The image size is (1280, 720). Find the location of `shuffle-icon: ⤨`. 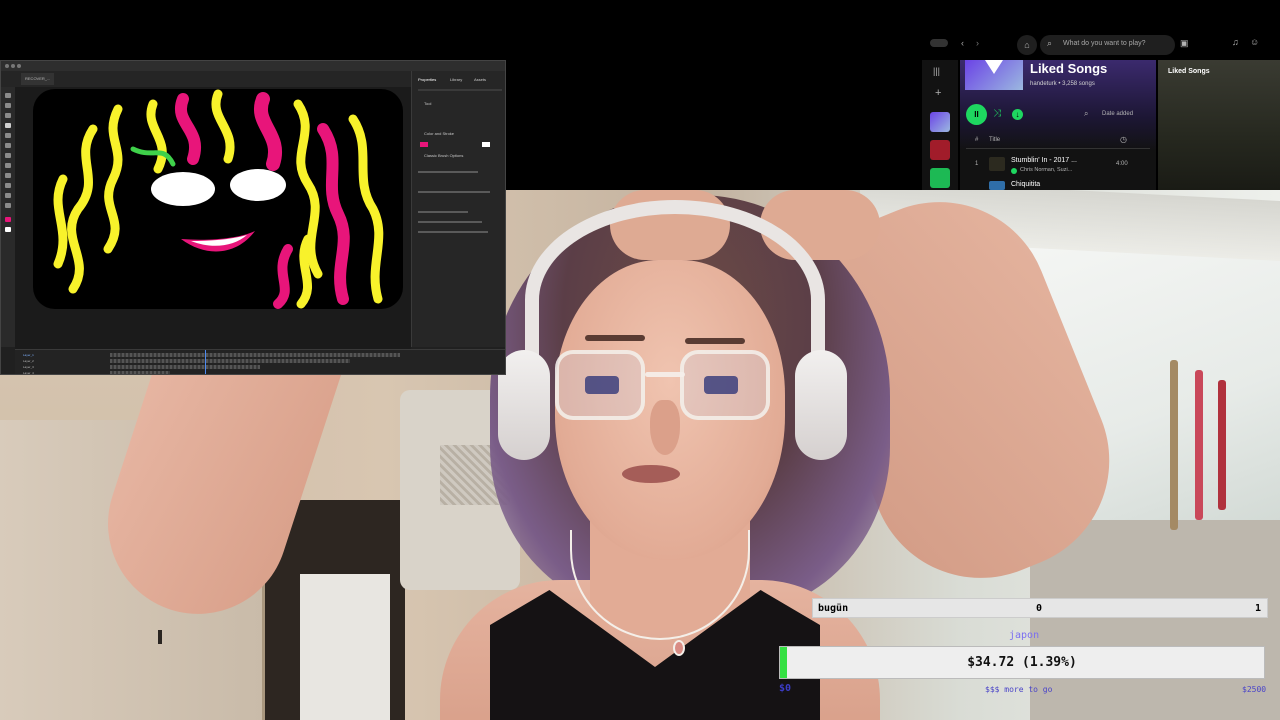

shuffle-icon: ⤨ is located at coordinates (997, 113).